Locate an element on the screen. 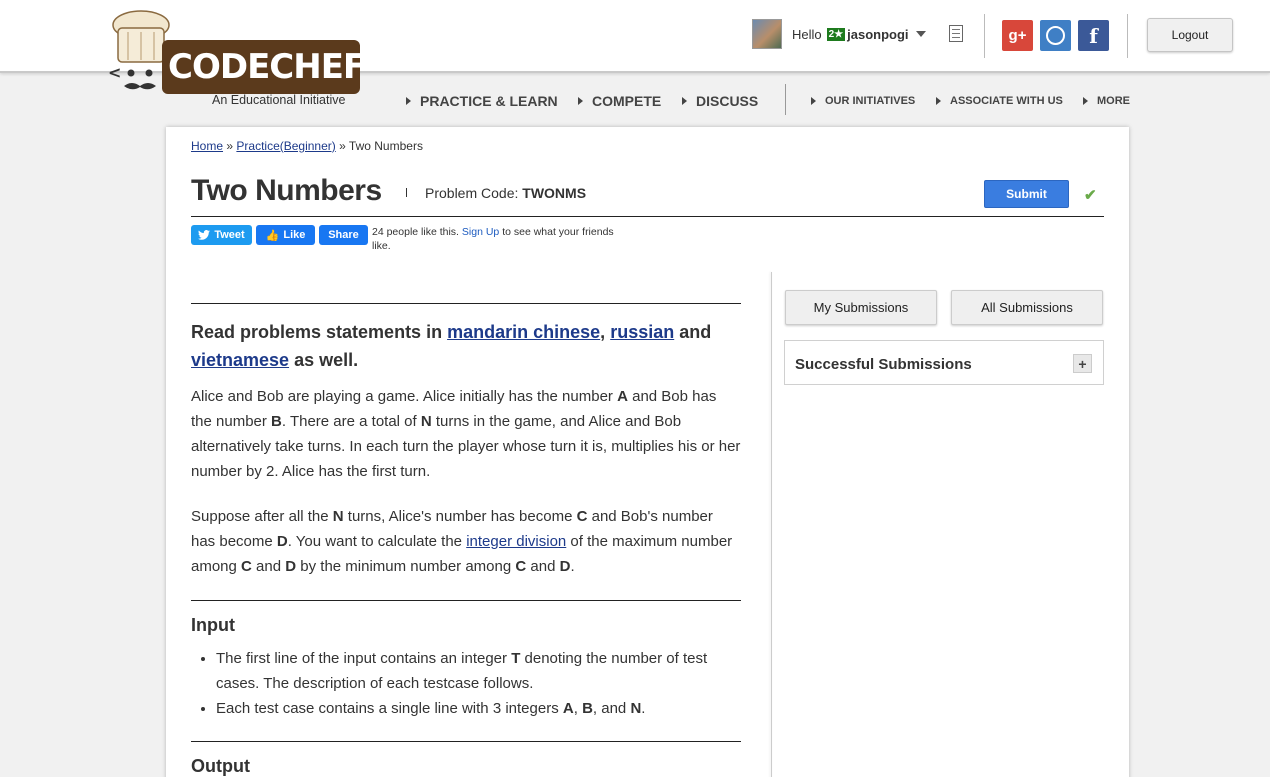  nav-label: COMPETE is located at coordinates (627, 101).